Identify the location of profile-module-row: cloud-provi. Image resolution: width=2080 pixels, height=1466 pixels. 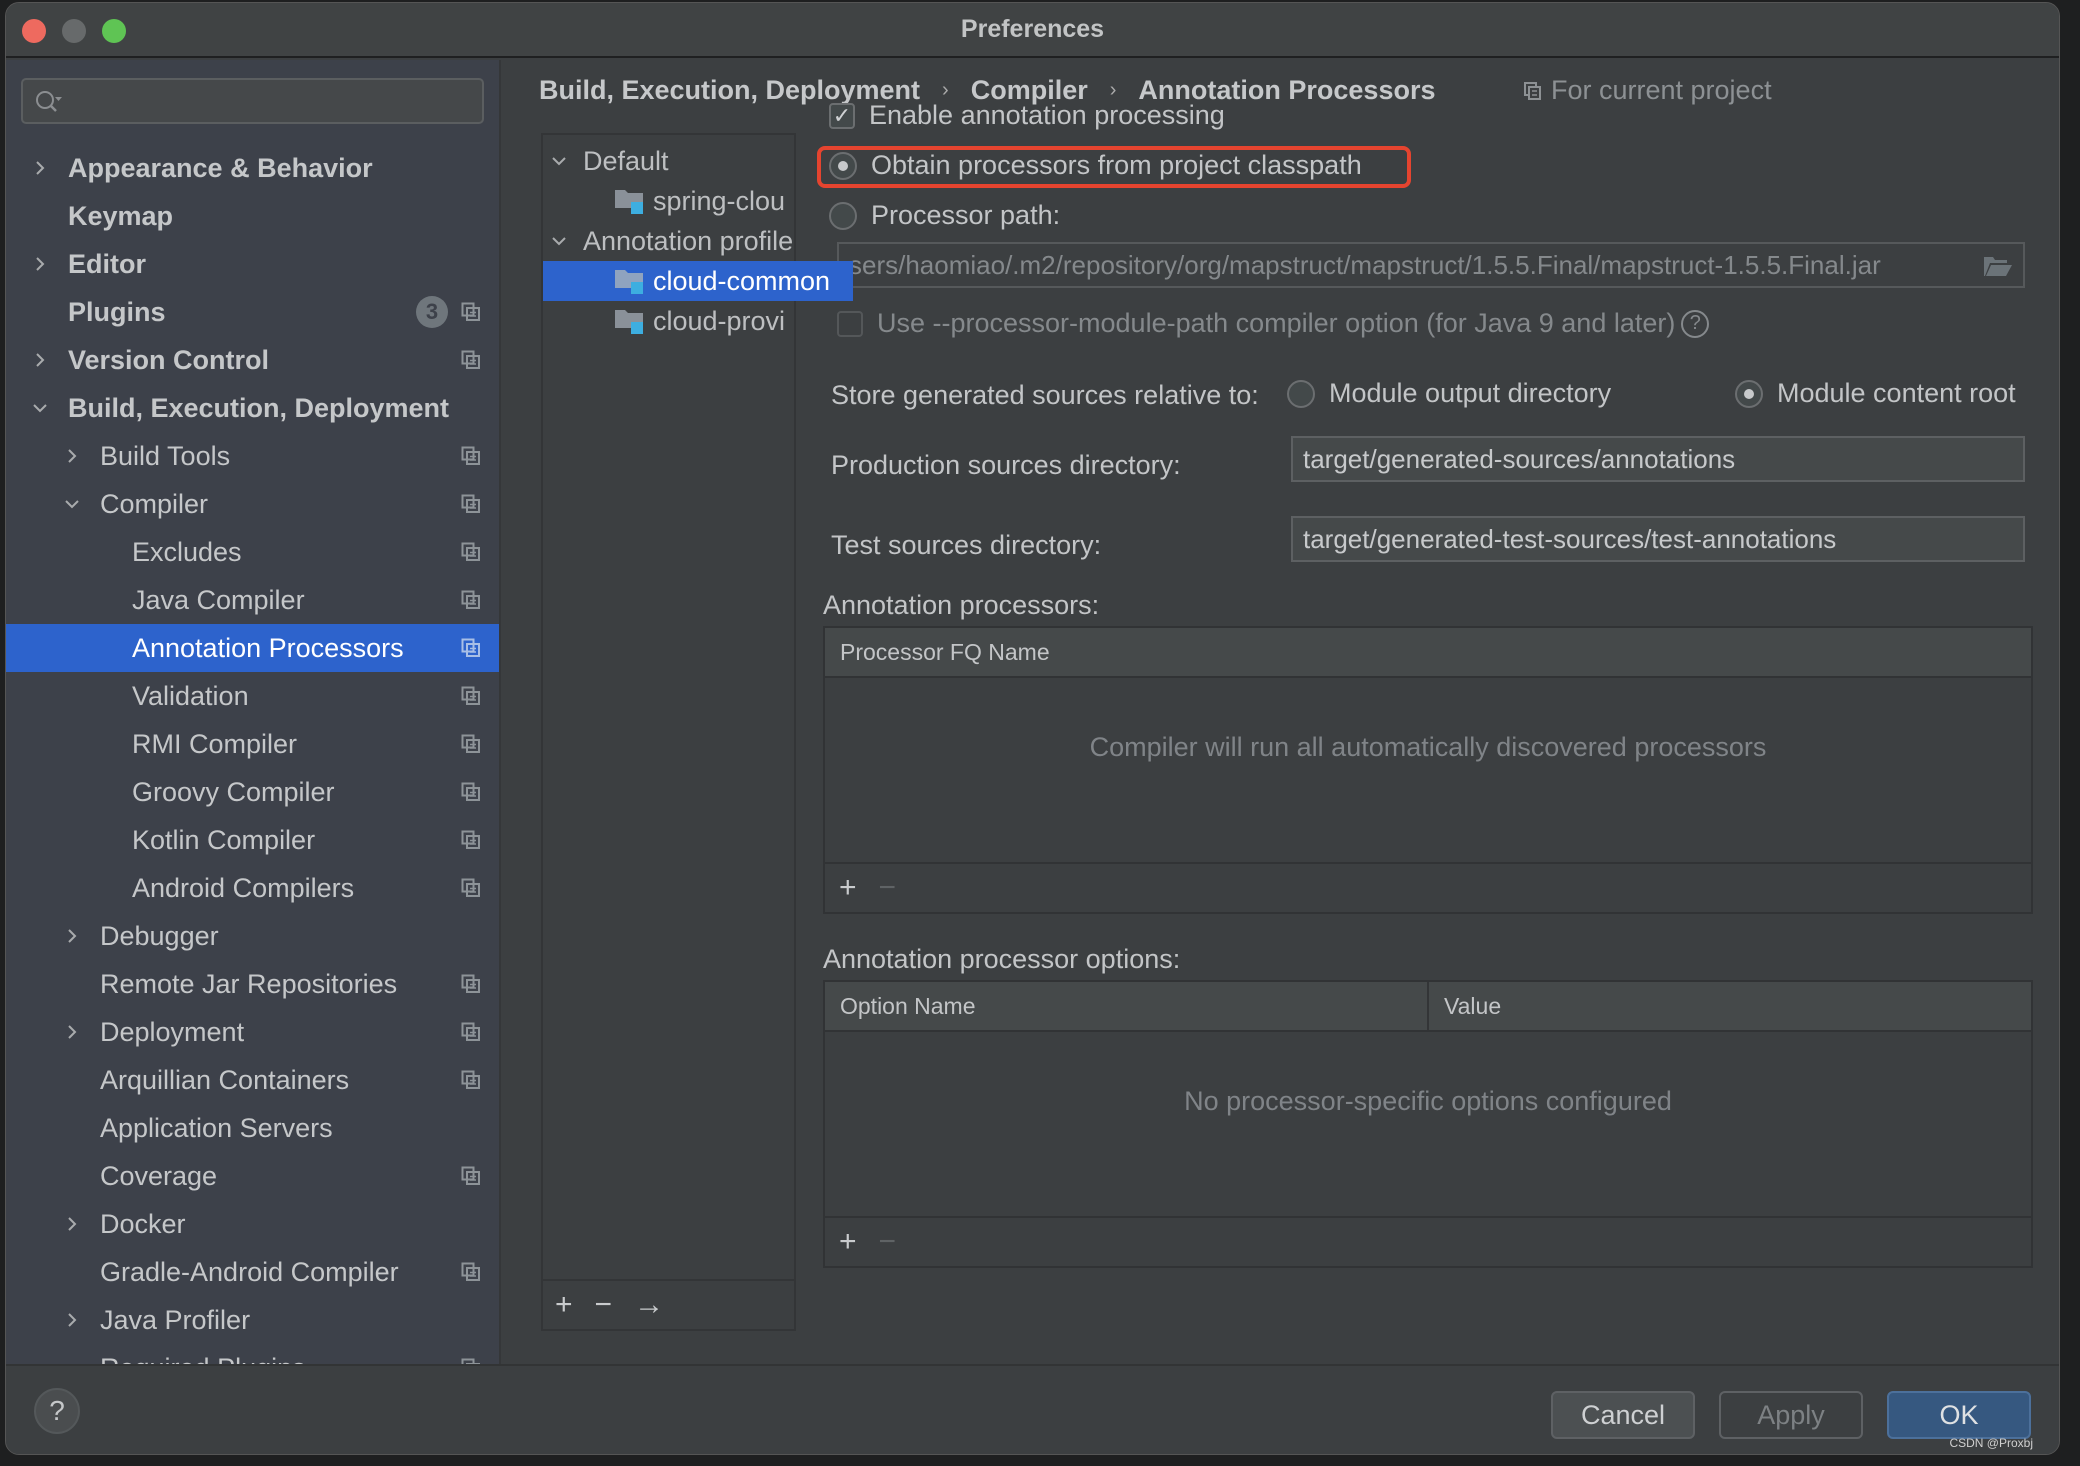
(664, 321).